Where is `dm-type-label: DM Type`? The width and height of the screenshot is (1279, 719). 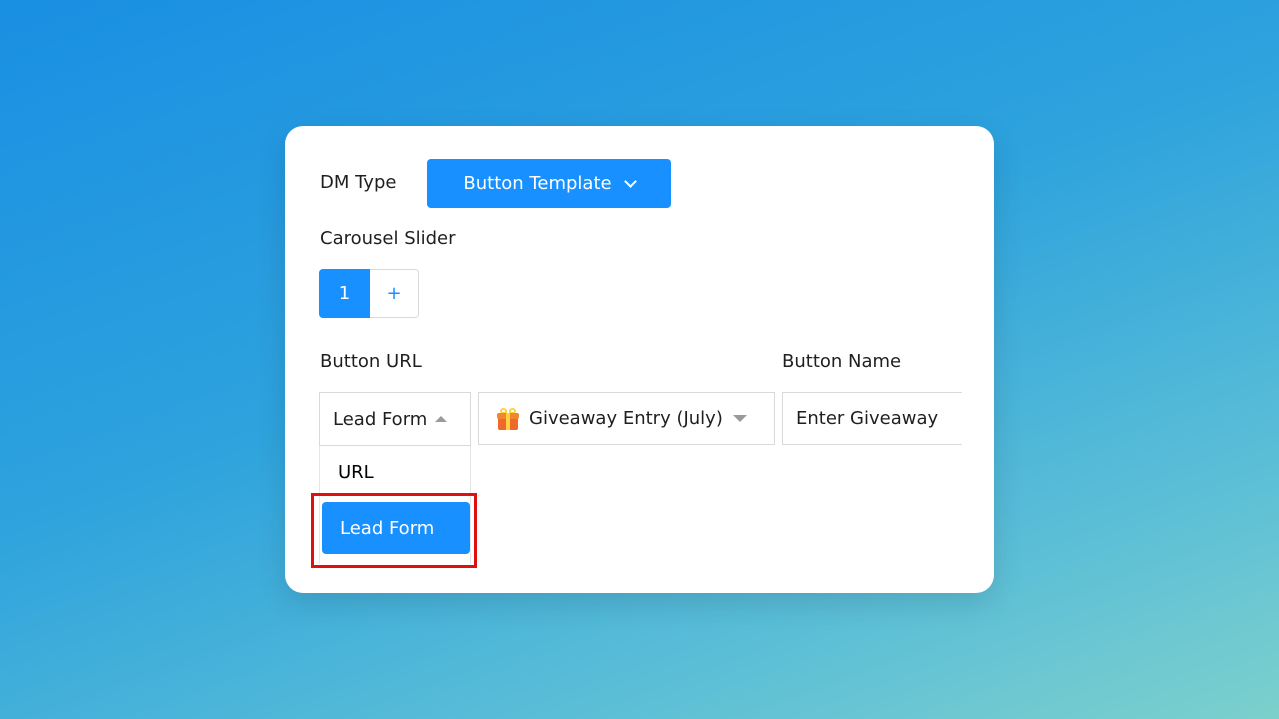
dm-type-label: DM Type is located at coordinates (358, 182).